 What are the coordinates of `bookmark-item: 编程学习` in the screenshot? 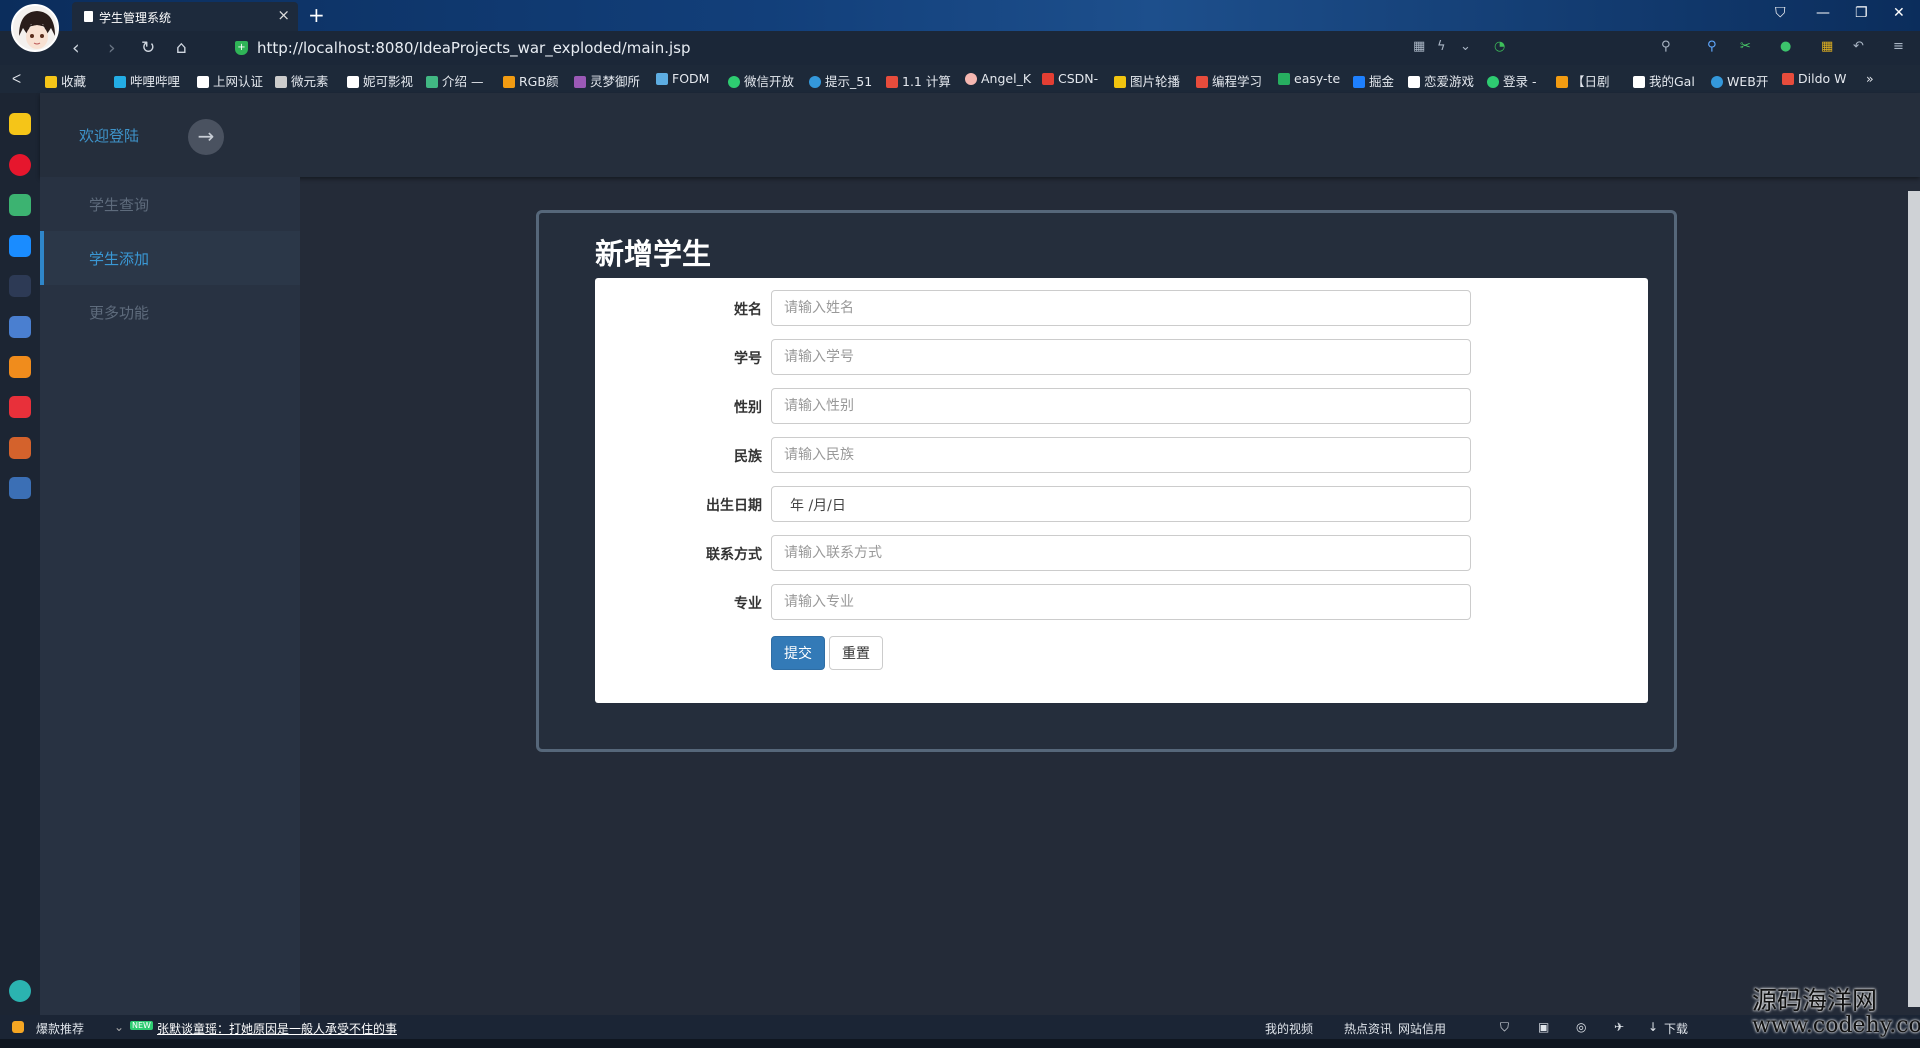 It's located at (1229, 80).